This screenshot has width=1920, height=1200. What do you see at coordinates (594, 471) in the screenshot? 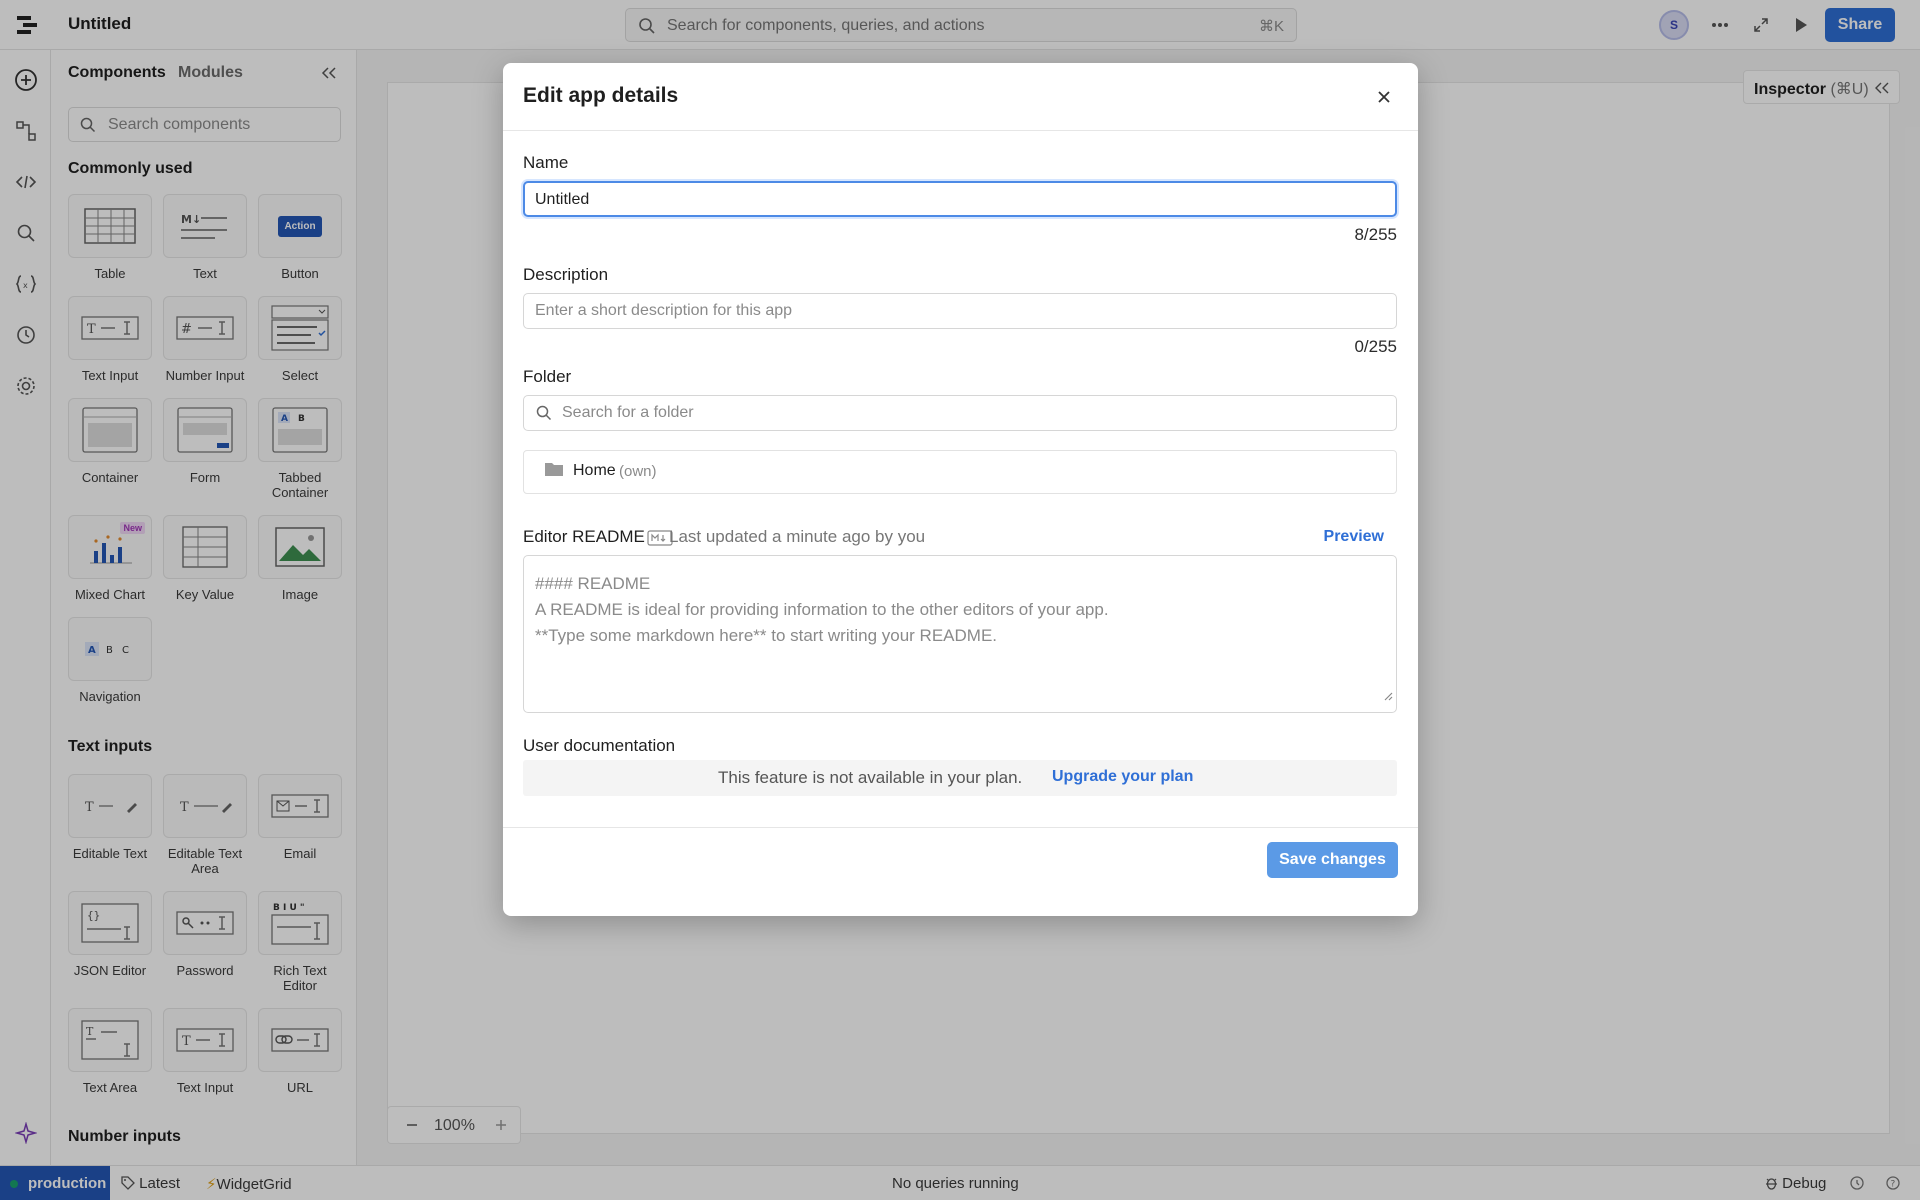
I see `folder-item-home: Home` at bounding box center [594, 471].